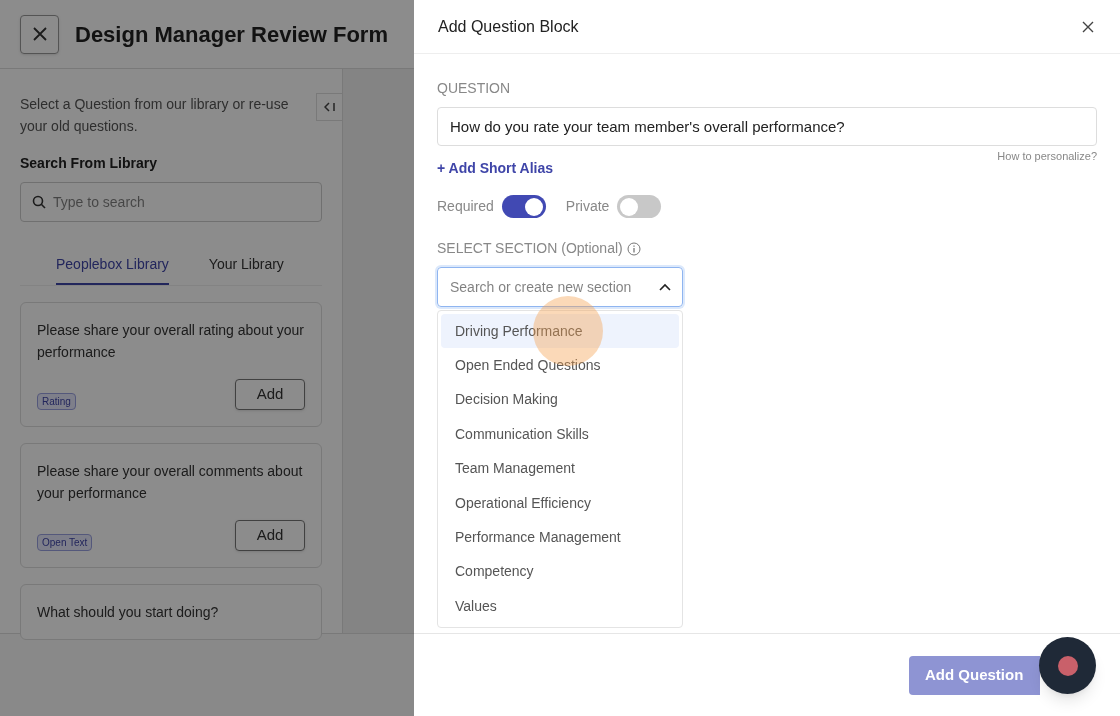 This screenshot has height=716, width=1120. I want to click on toggle-label: Private, so click(587, 206).